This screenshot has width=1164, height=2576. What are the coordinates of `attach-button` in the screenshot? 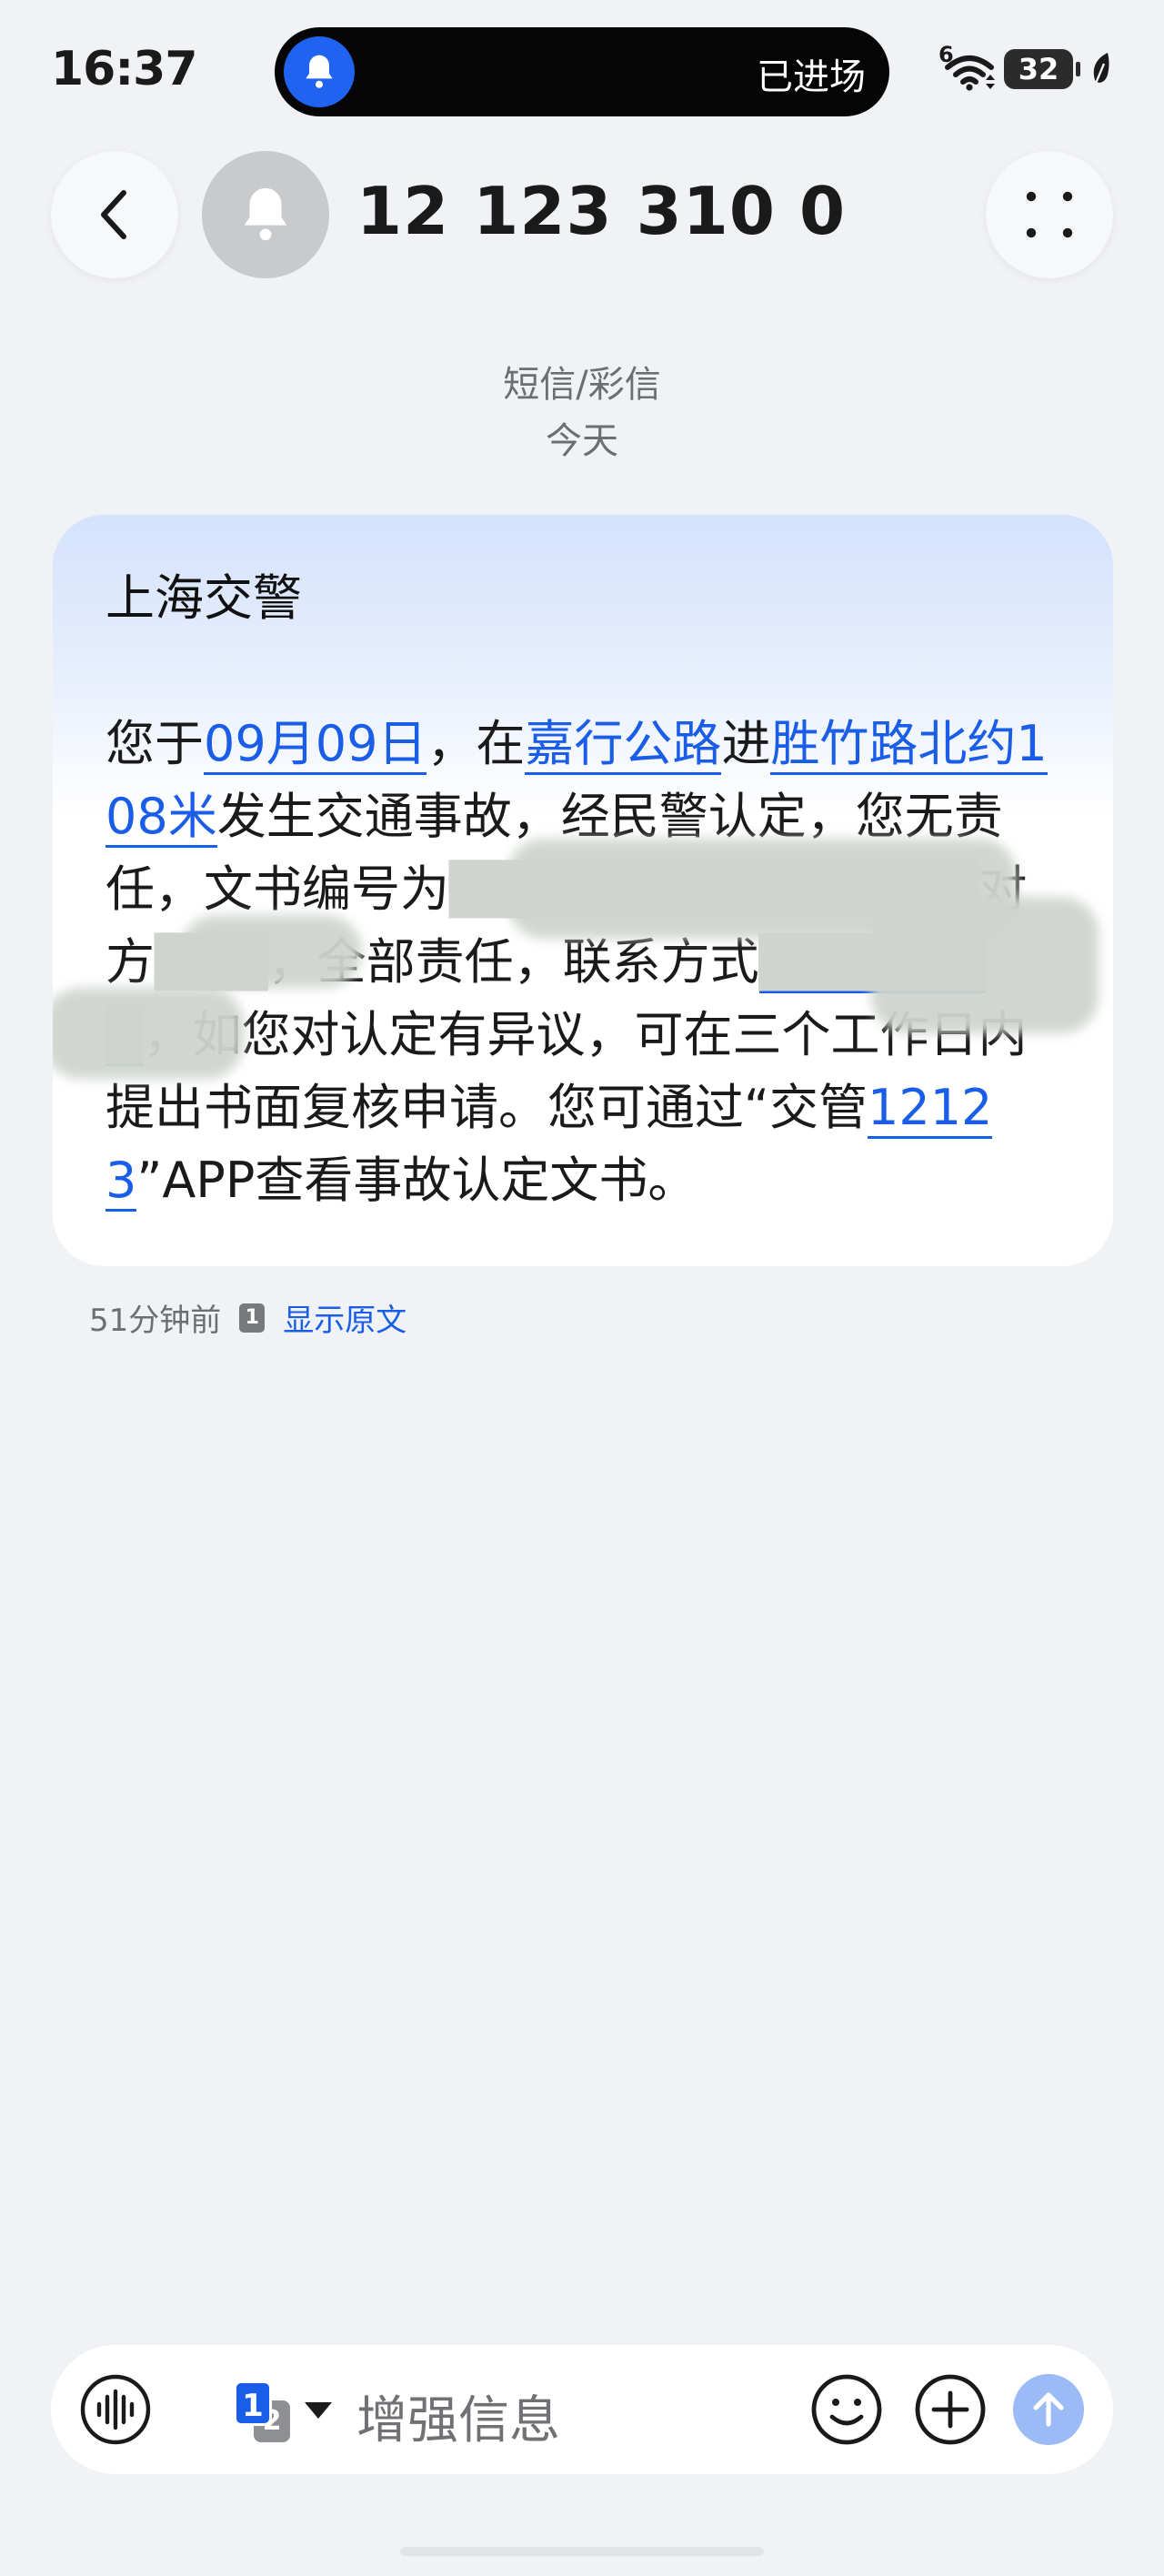 It's located at (950, 2409).